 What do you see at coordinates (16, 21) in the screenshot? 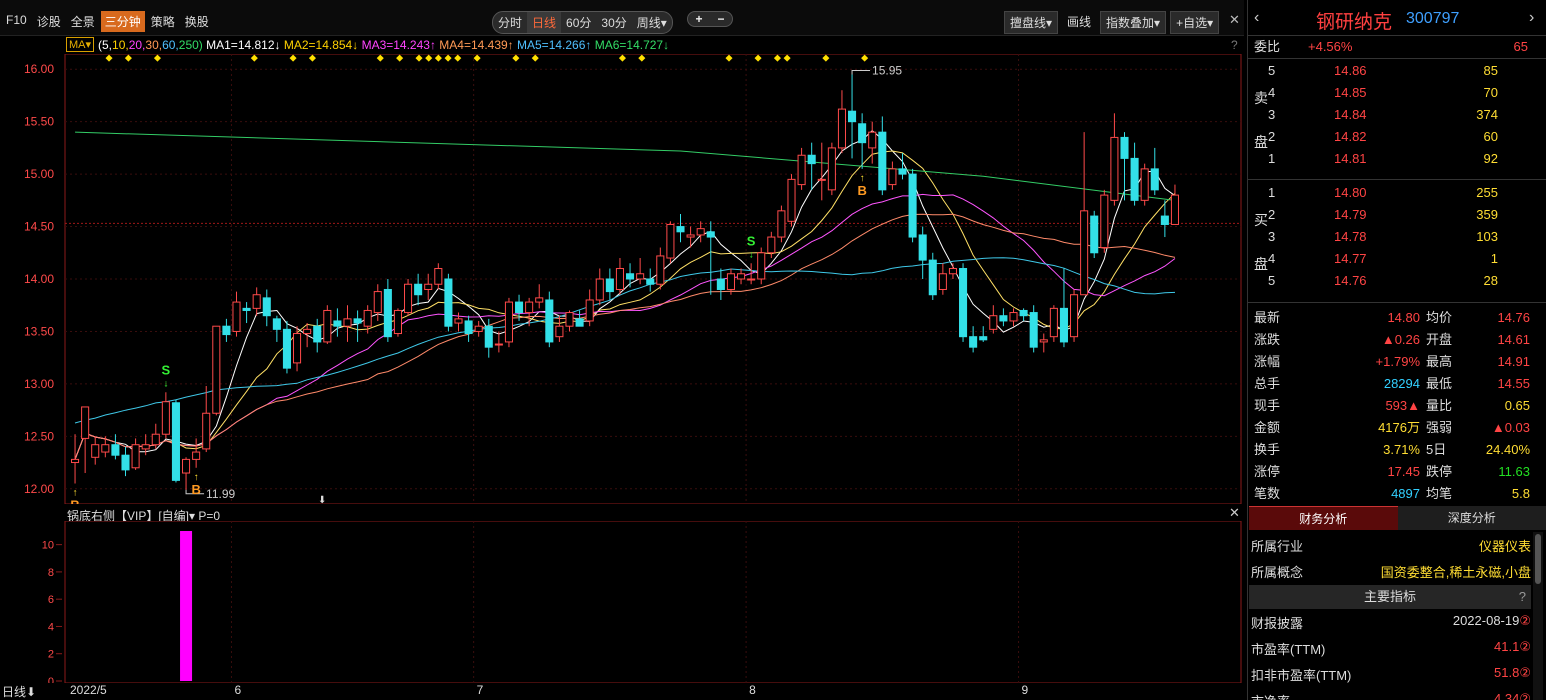
I see `nav-item-0: F10` at bounding box center [16, 21].